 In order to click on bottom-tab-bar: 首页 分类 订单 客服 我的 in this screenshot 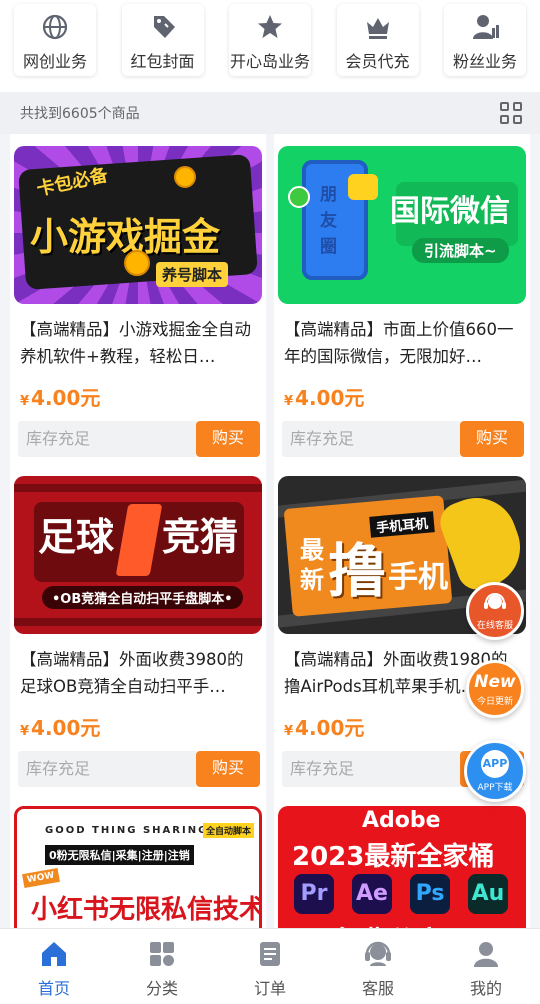, I will do `click(270, 966)`.